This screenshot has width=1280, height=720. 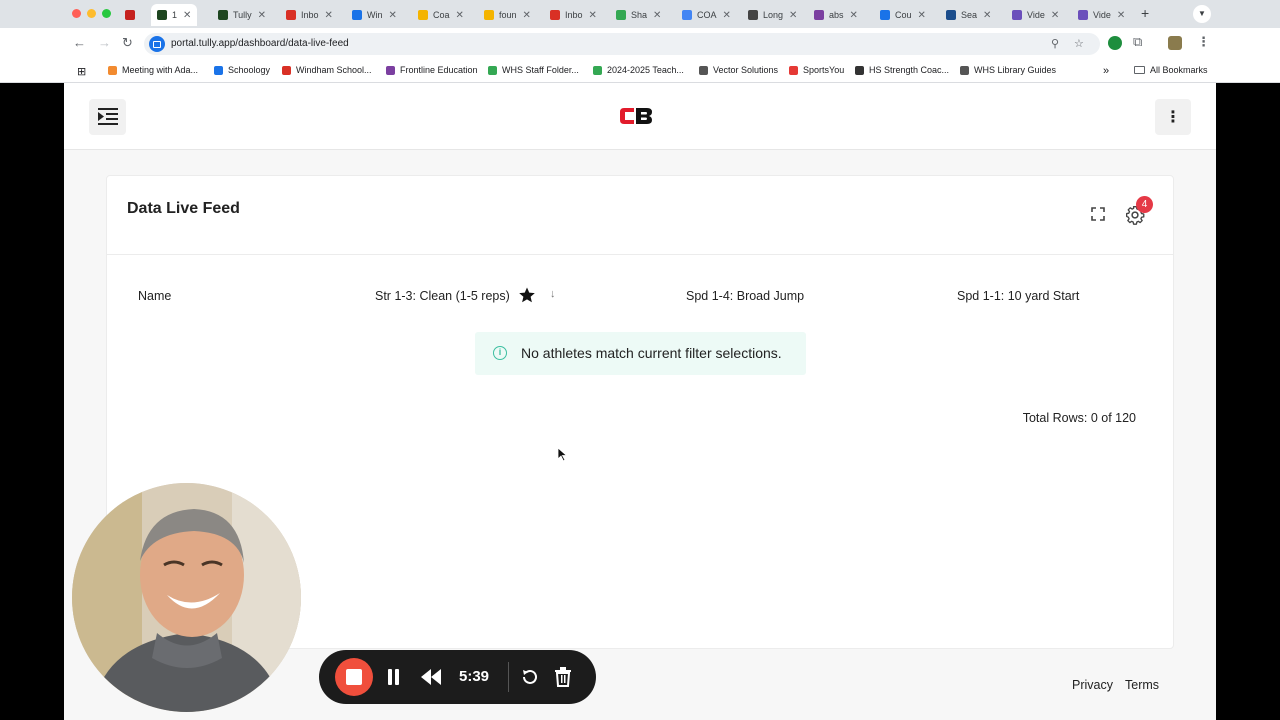 What do you see at coordinates (563, 677) in the screenshot?
I see `delete-recording-icon` at bounding box center [563, 677].